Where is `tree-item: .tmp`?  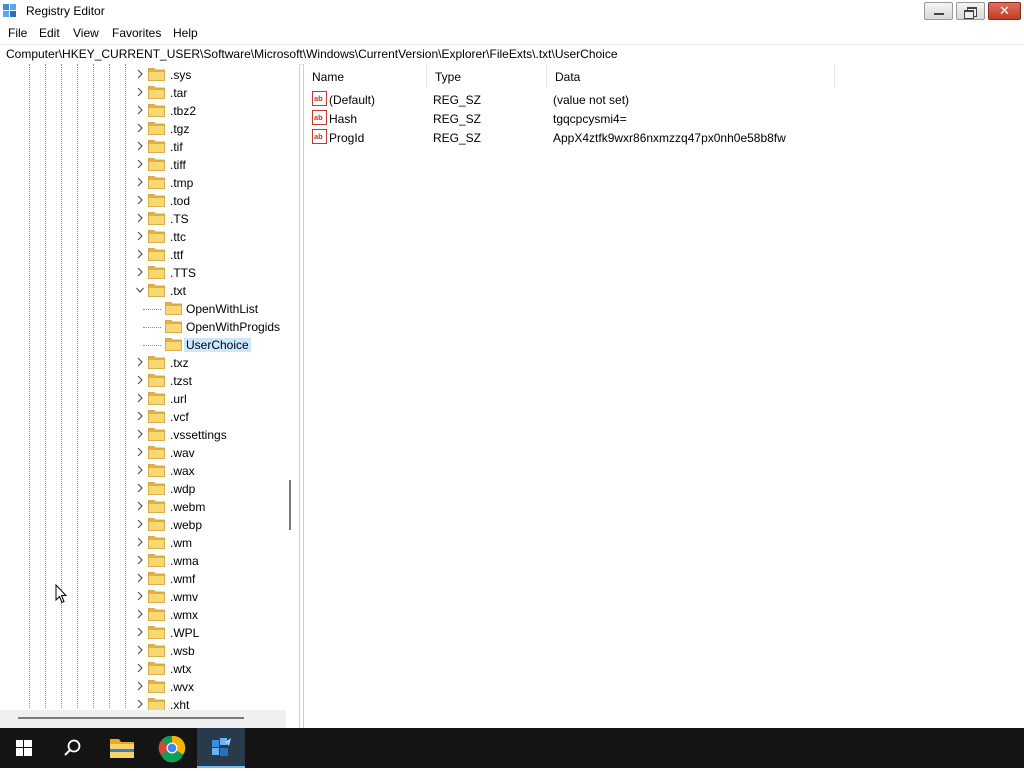 tree-item: .tmp is located at coordinates (142, 183).